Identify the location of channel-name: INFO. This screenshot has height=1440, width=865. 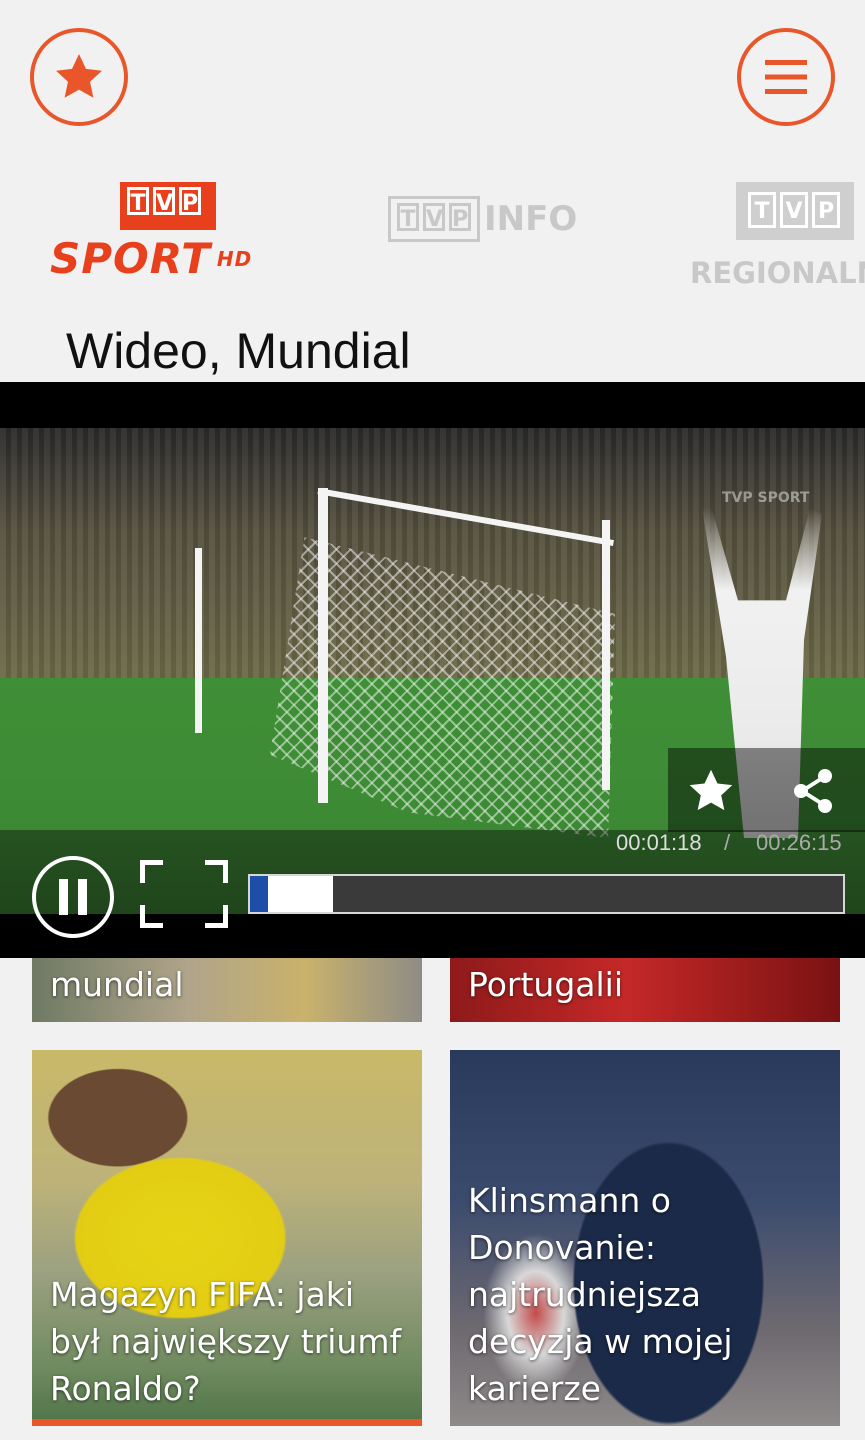
(531, 219).